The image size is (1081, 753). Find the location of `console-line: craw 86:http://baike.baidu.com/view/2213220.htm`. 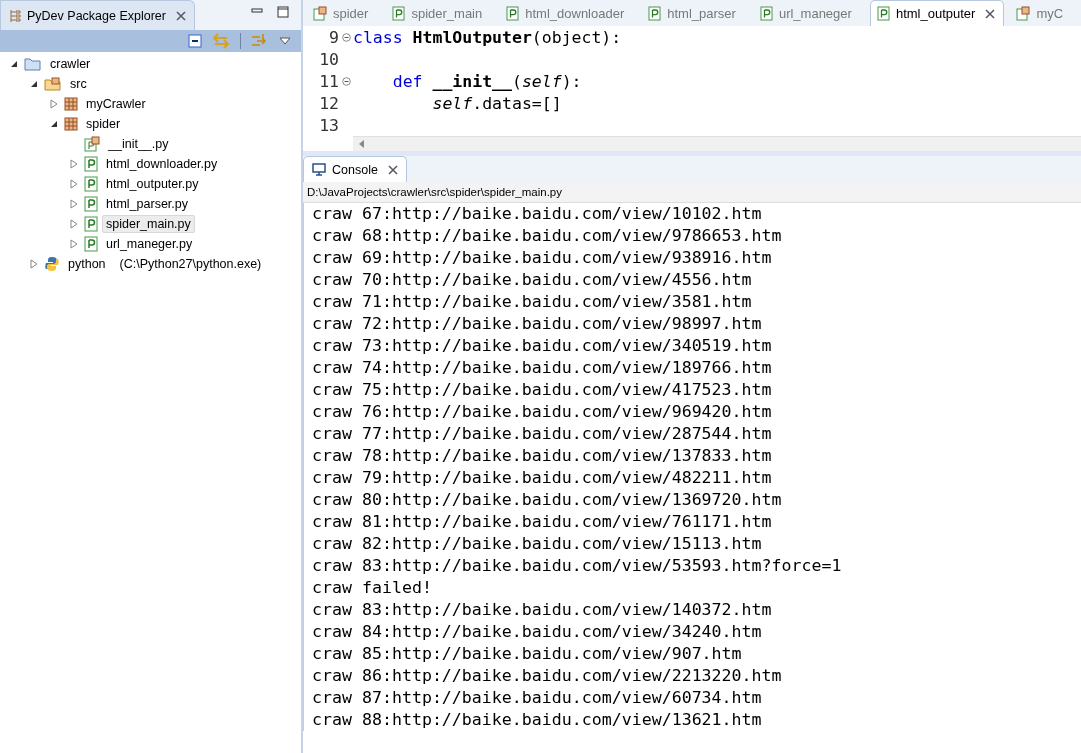

console-line: craw 86:http://baike.baidu.com/view/2213220.htm is located at coordinates (547, 676).